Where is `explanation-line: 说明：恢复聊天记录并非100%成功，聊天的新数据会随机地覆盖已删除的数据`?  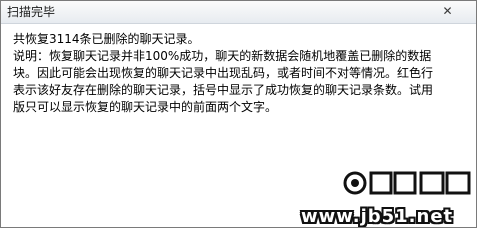
explanation-line: 说明：恢复聊天记录并非100%成功，聊天的新数据会随机地覆盖已删除的数据 is located at coordinates (222, 56).